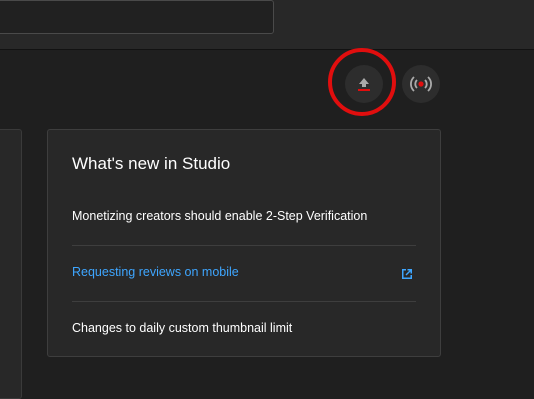 This screenshot has width=534, height=399. I want to click on live-broadcast-icon, so click(421, 84).